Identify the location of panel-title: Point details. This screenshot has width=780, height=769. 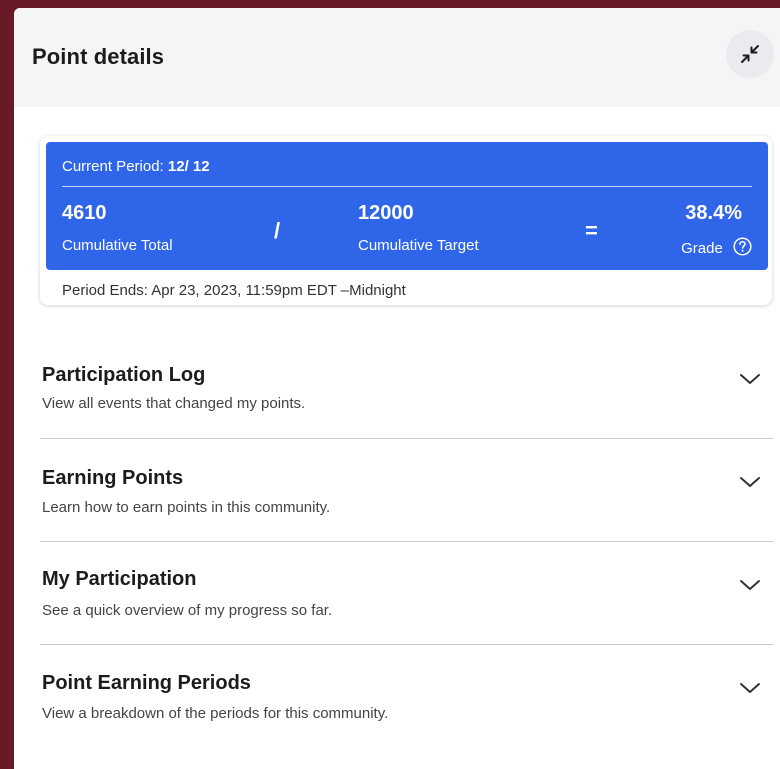
(98, 56).